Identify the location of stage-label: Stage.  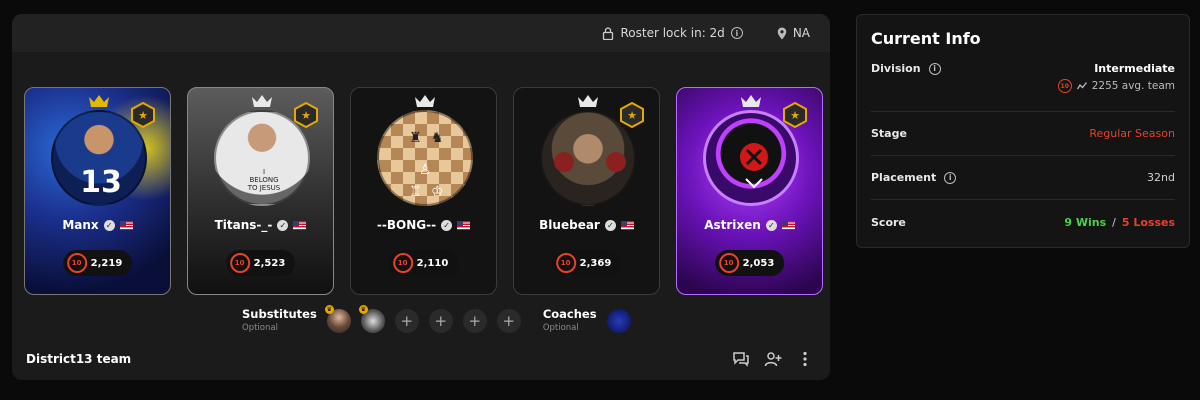
(889, 133).